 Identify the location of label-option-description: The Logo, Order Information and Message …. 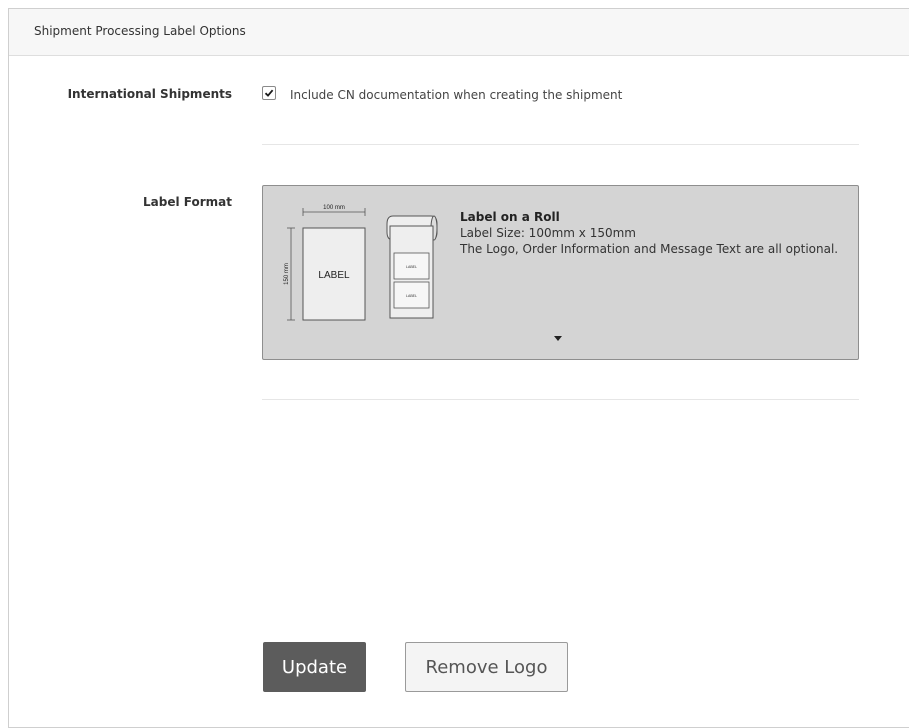
(649, 249).